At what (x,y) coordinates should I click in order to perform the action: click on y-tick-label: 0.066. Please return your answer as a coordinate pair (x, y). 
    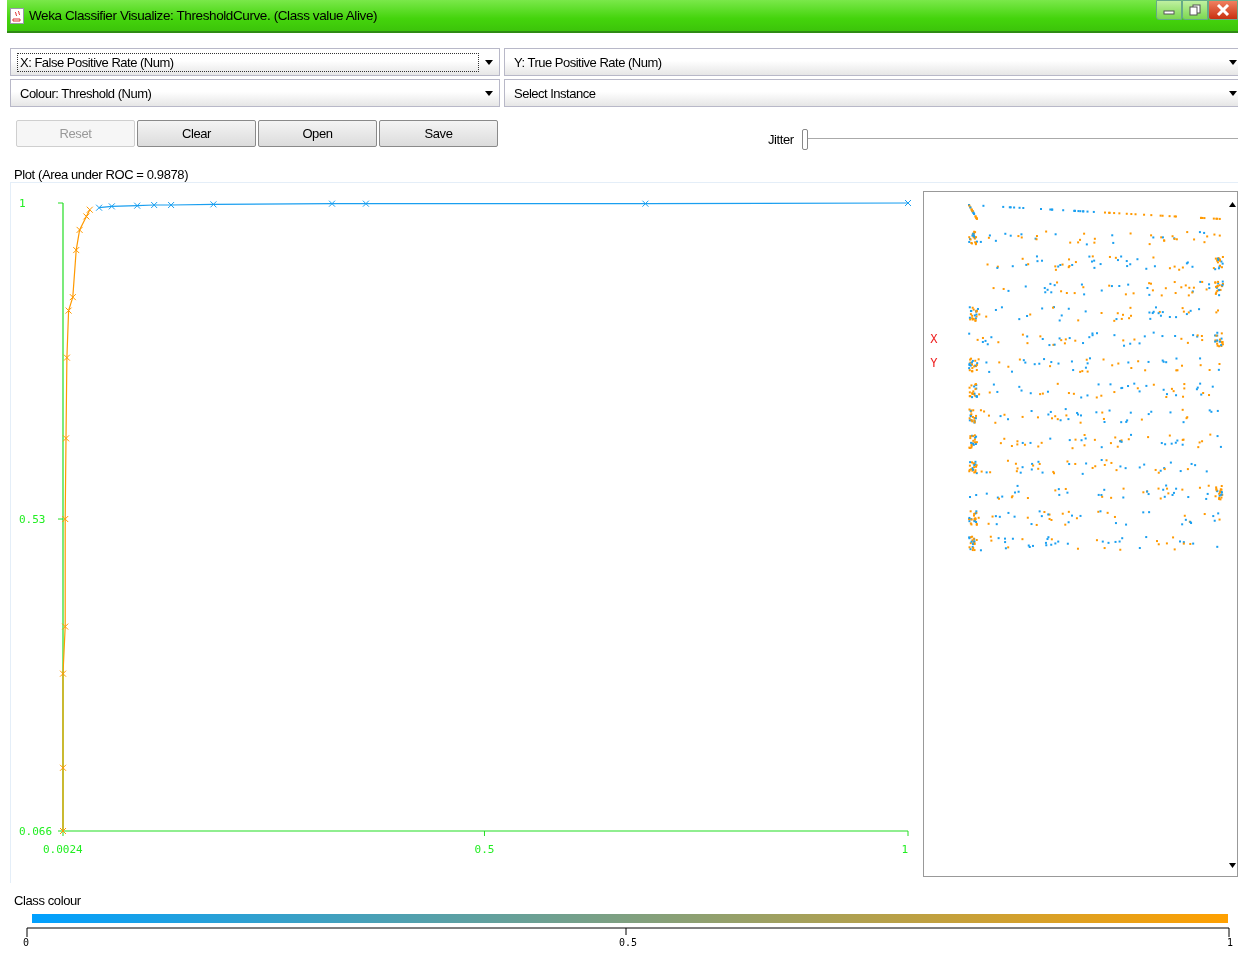
    Looking at the image, I should click on (36, 831).